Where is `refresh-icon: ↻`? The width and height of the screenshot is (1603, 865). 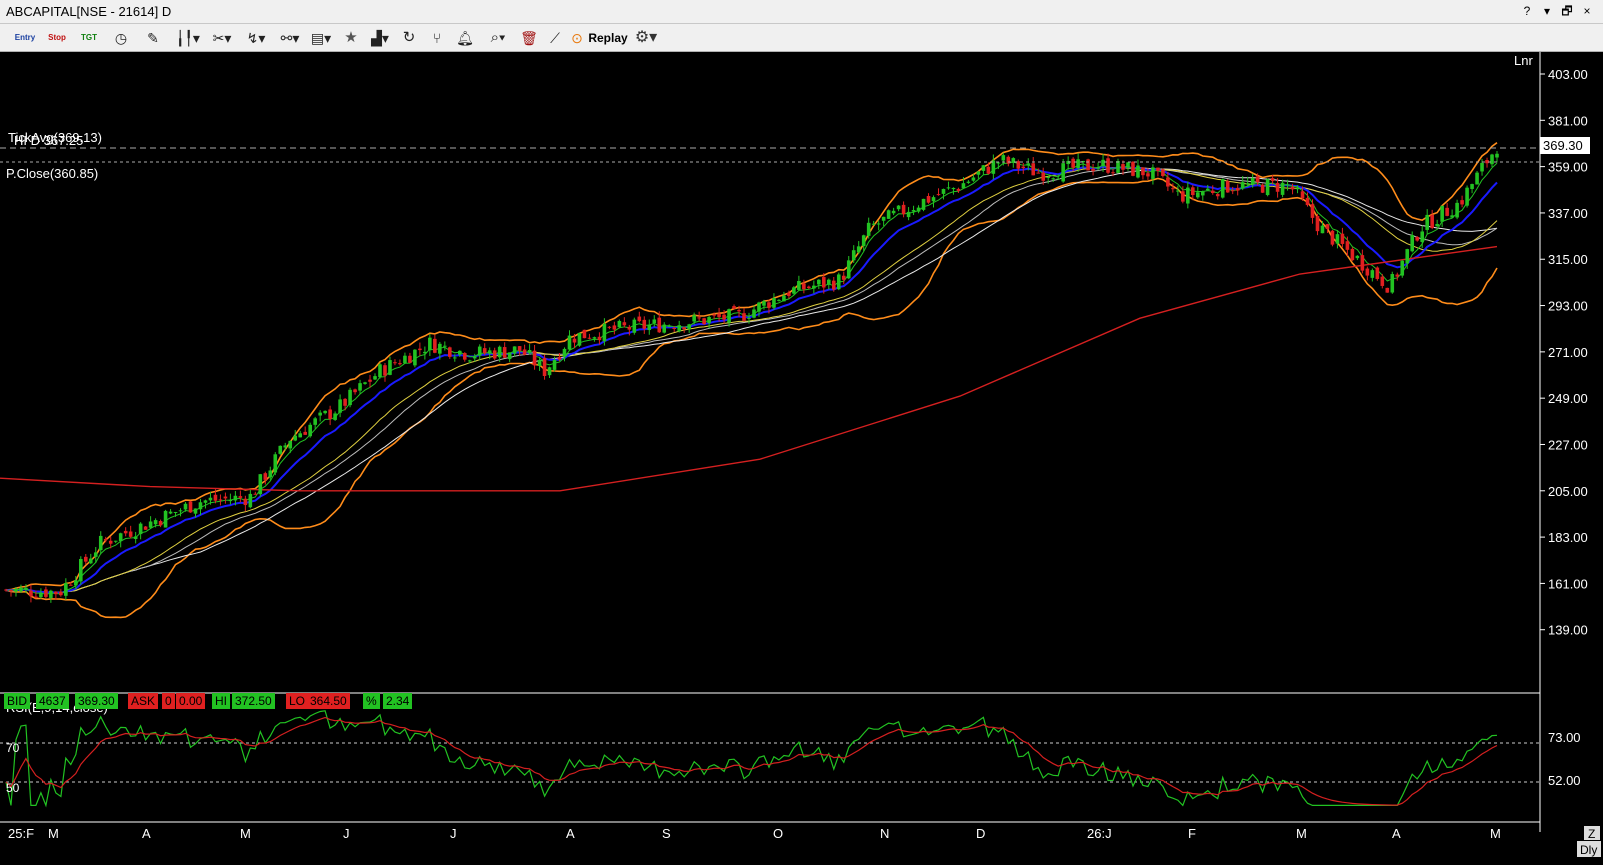
refresh-icon: ↻ is located at coordinates (409, 38).